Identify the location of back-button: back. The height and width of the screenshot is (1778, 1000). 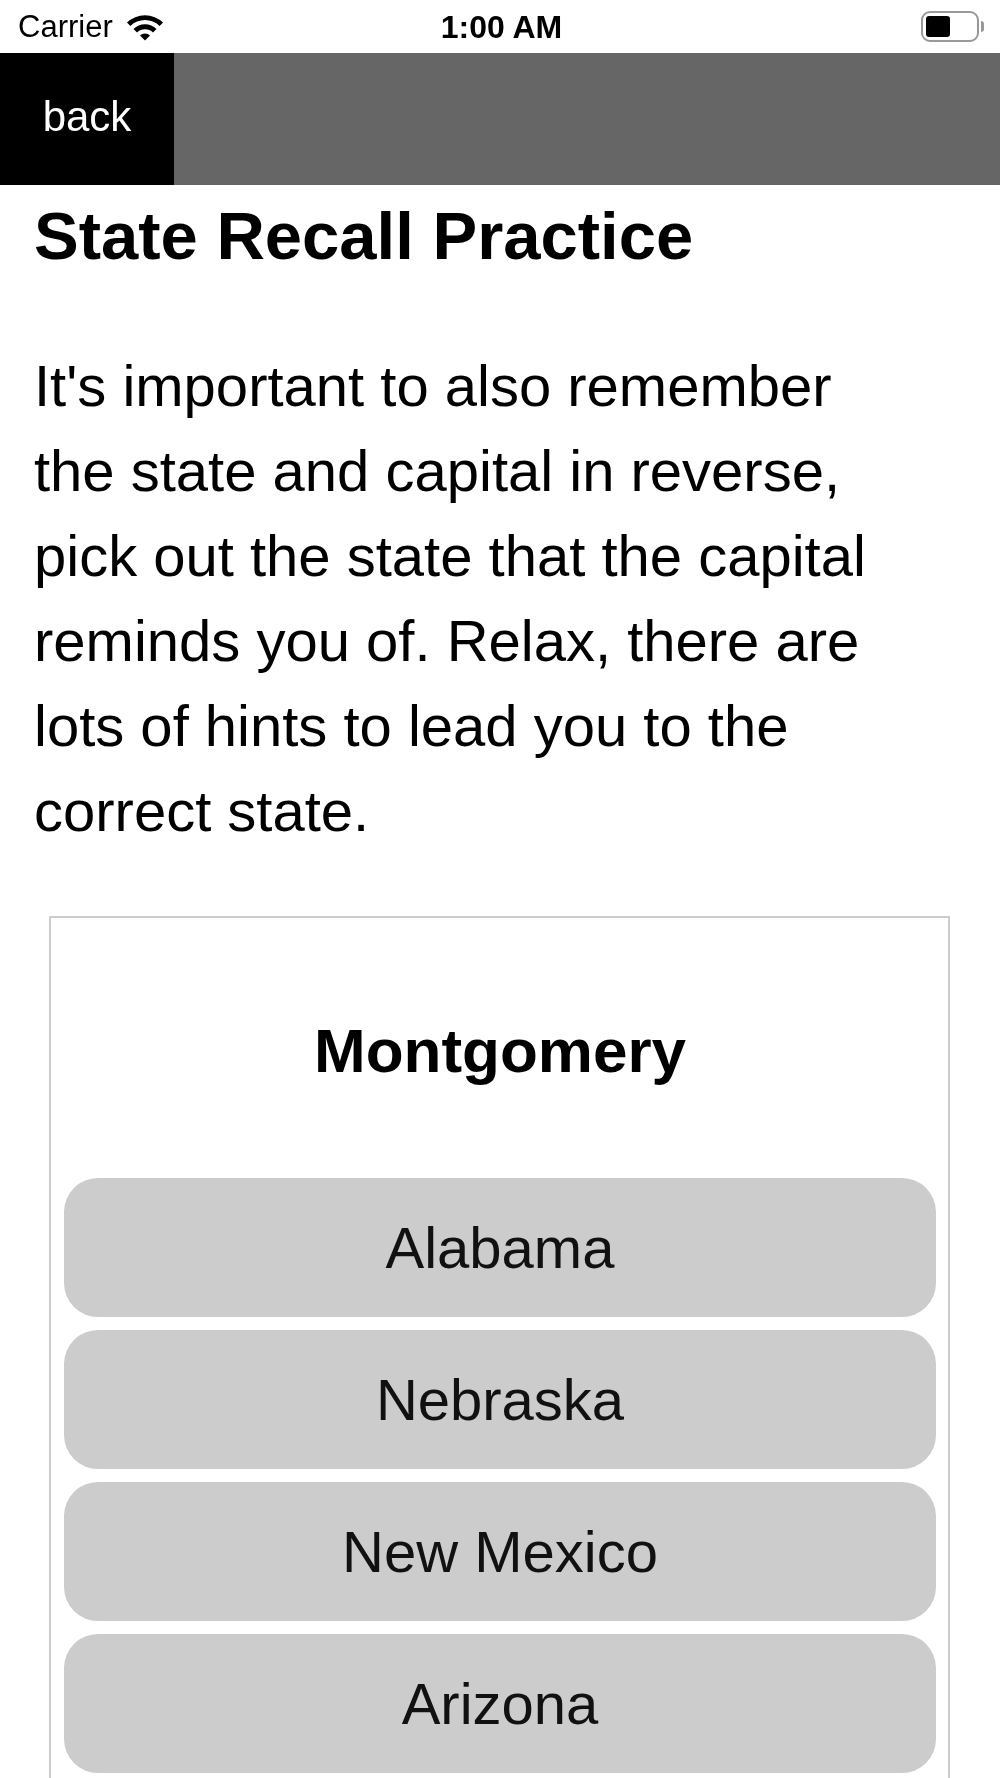
(87, 119).